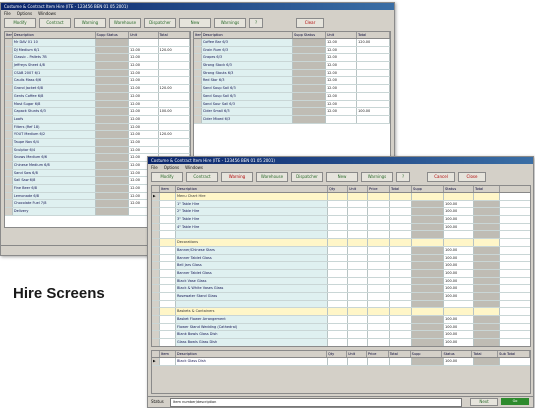 The height and width of the screenshot is (408, 535). I want to click on table-row: 3" Table Hire 100.00, so click(341, 220).